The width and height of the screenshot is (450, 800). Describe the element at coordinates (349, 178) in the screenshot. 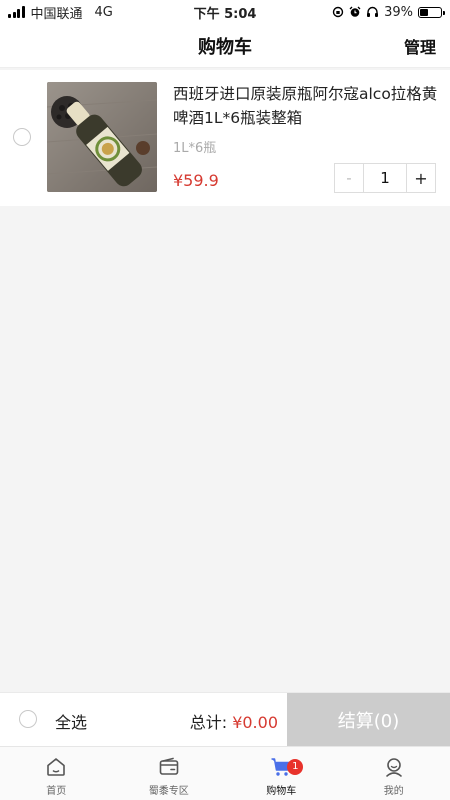

I see `decrease-button: -` at that location.